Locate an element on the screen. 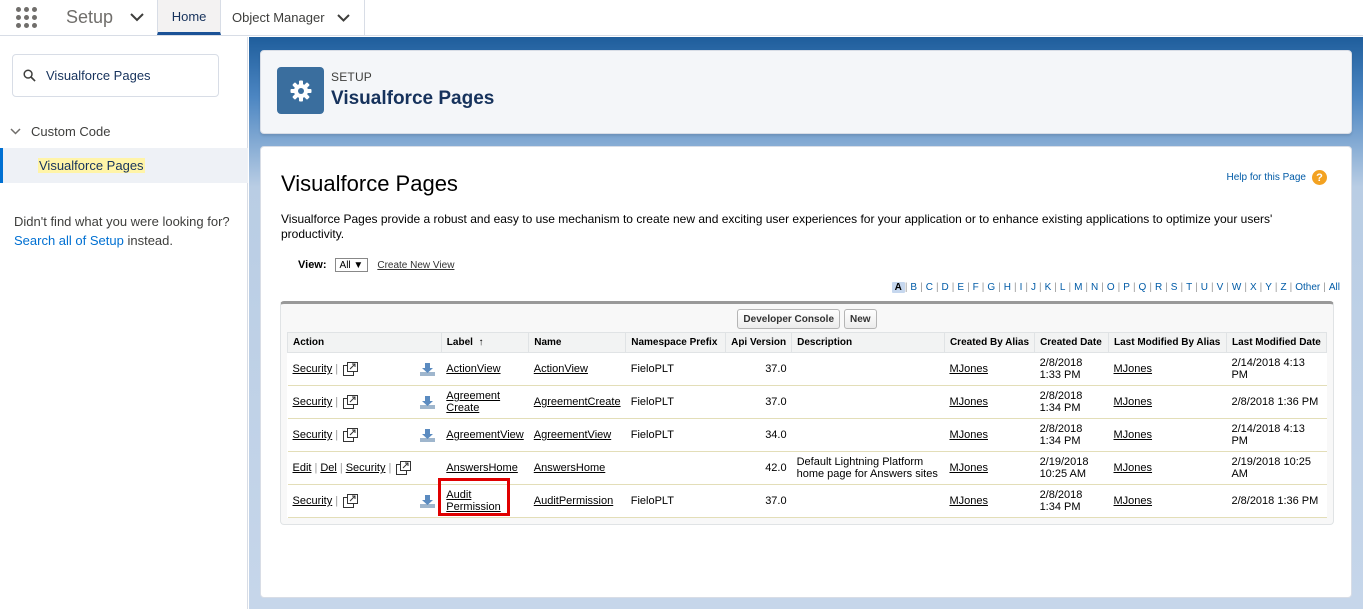  page-name-link: ActionView is located at coordinates (561, 369).